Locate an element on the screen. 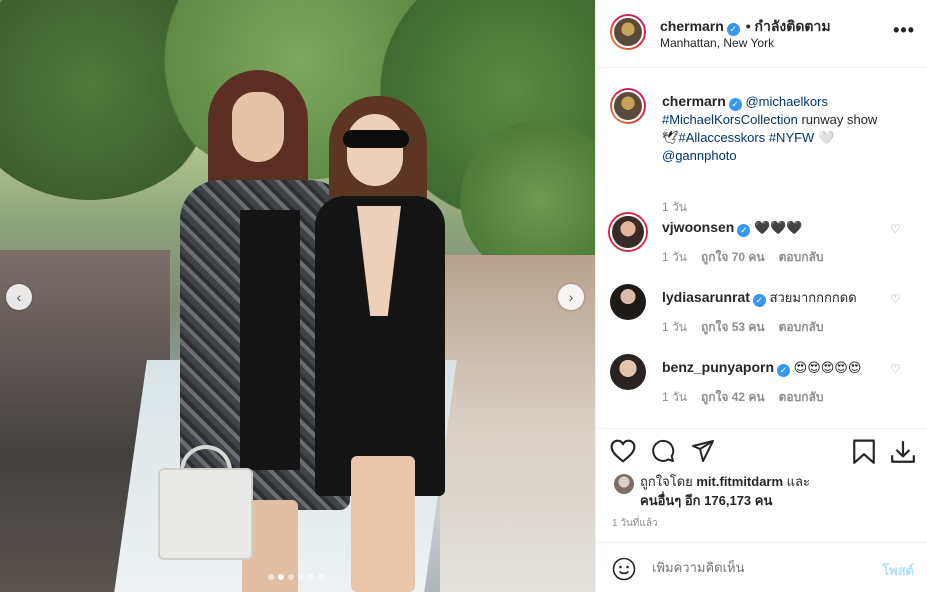 This screenshot has width=927, height=592. comment-likes: ถูกใจ 53 คน is located at coordinates (733, 327).